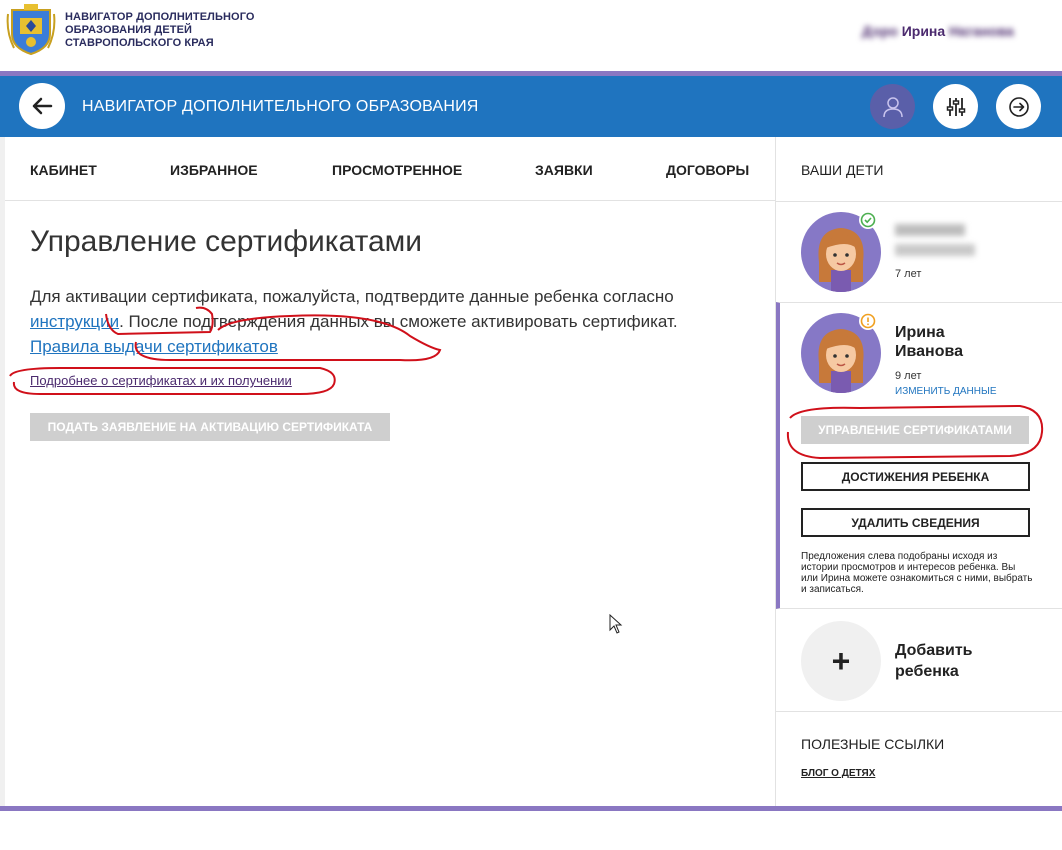  Describe the element at coordinates (226, 241) in the screenshot. I see `page-title: Управление сертификатами` at that location.